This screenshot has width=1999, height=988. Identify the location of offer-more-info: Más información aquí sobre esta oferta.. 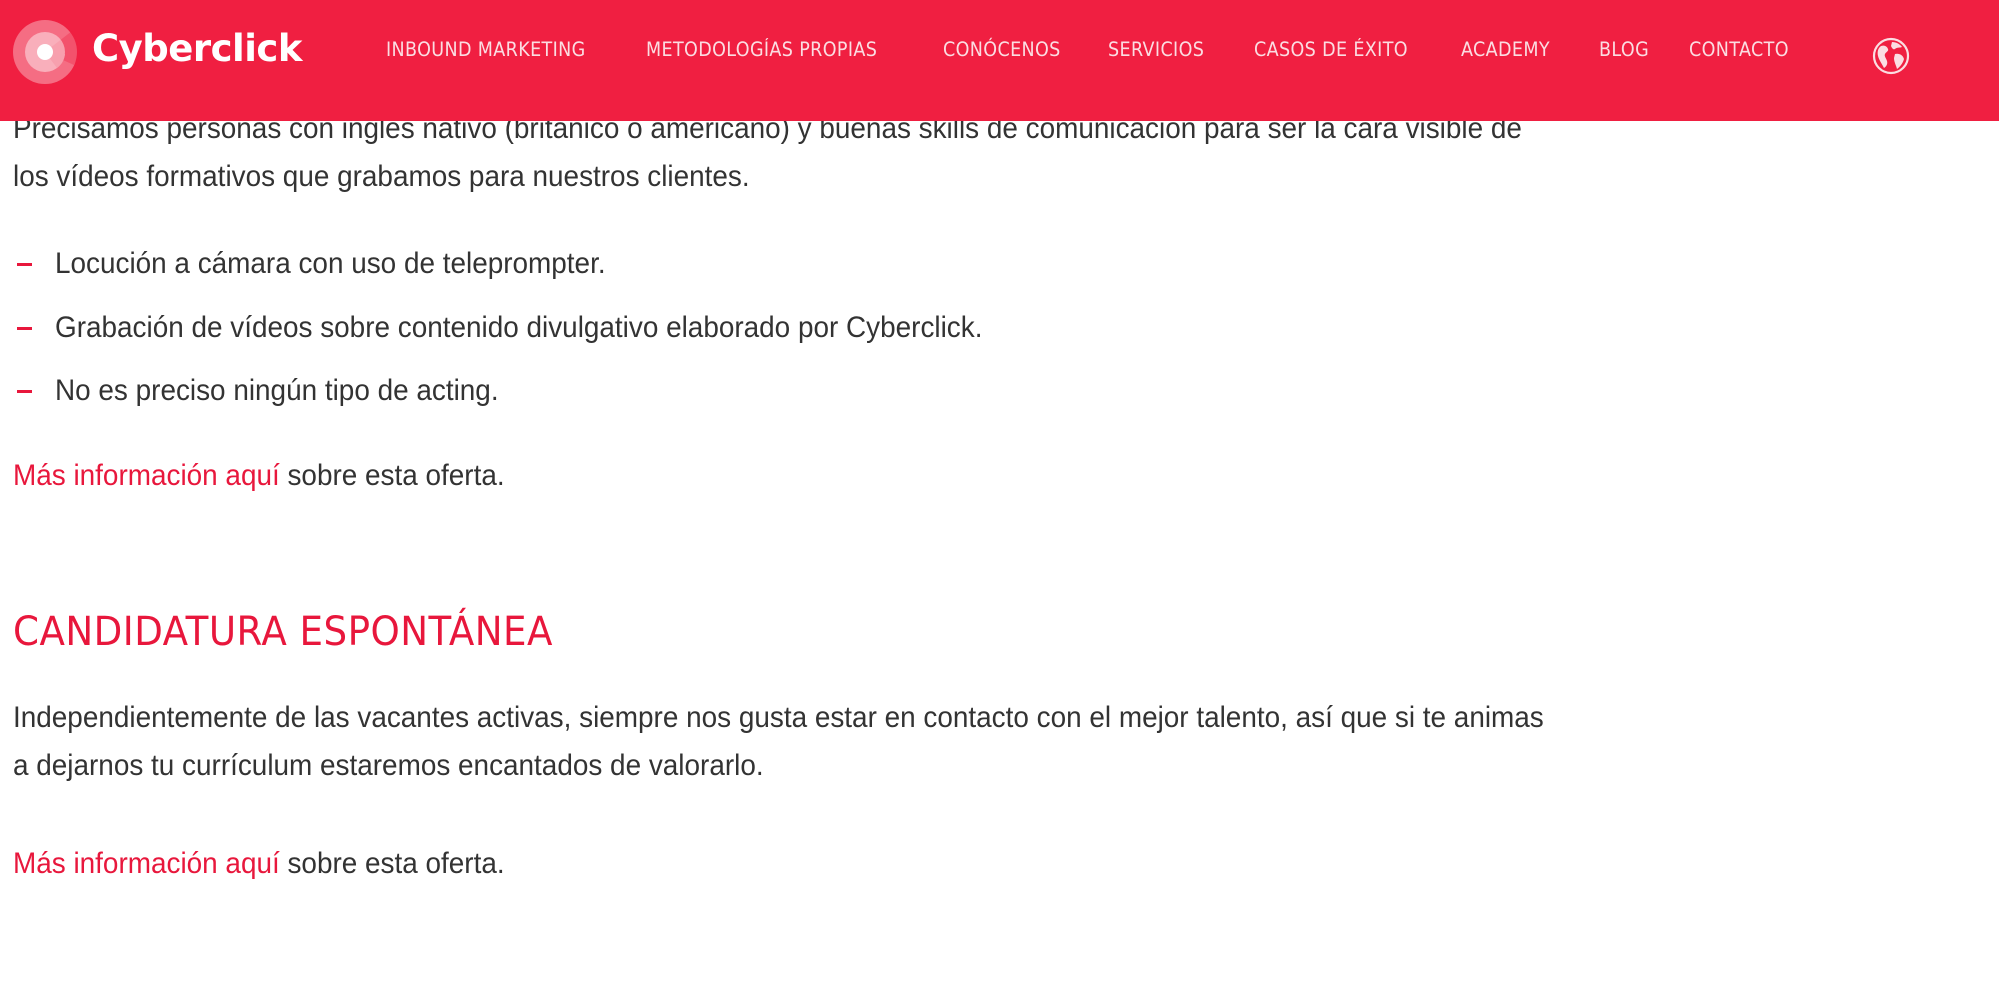
(259, 476).